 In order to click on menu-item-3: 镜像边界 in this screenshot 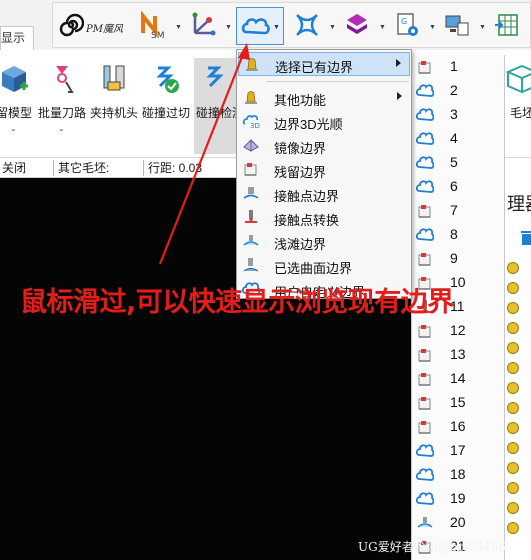, I will do `click(324, 146)`.